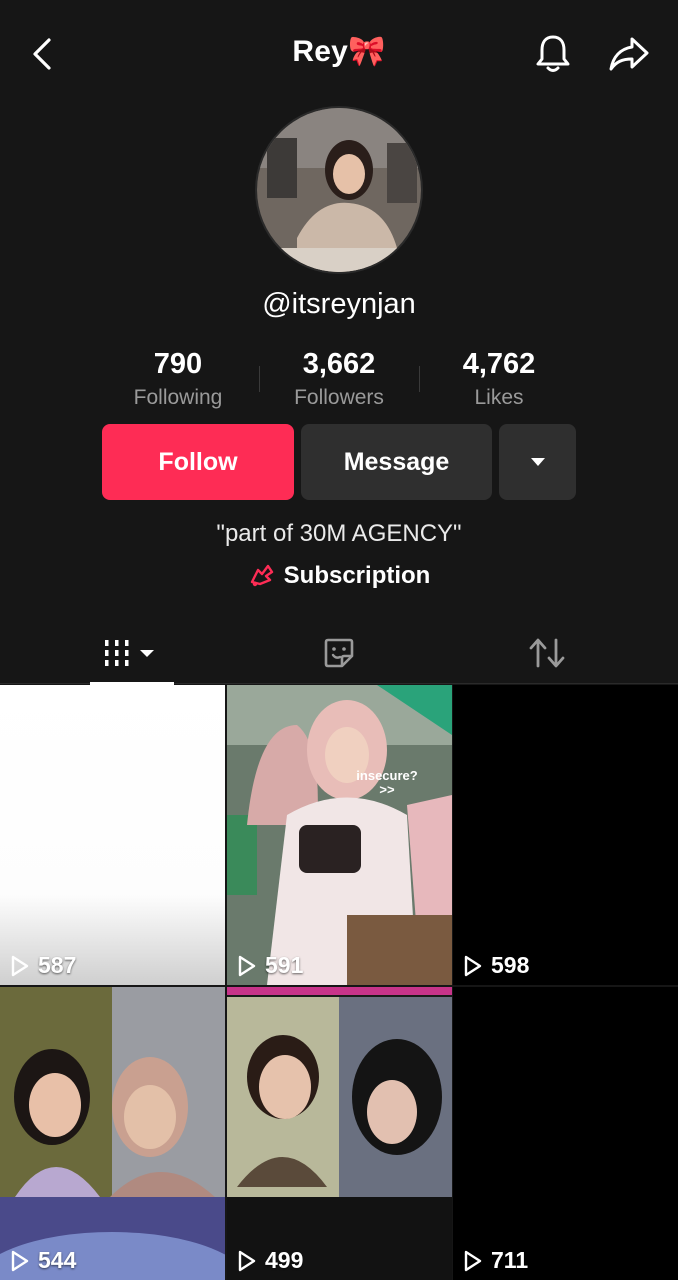 This screenshot has height=1280, width=678. I want to click on stat-likes: 4,762 Likes, so click(499, 380).